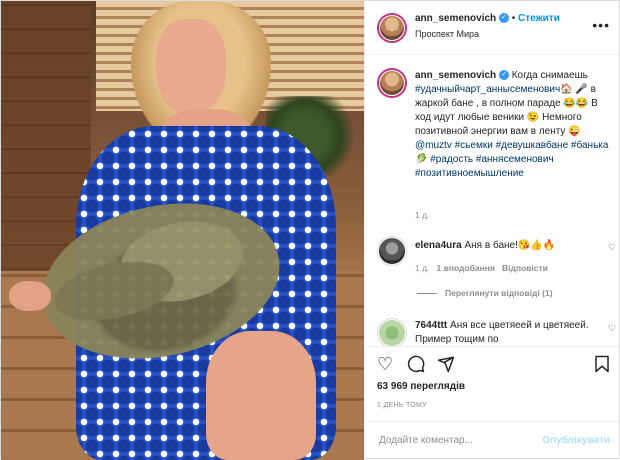  What do you see at coordinates (422, 268) in the screenshot?
I see `comment-age: 1 д.` at bounding box center [422, 268].